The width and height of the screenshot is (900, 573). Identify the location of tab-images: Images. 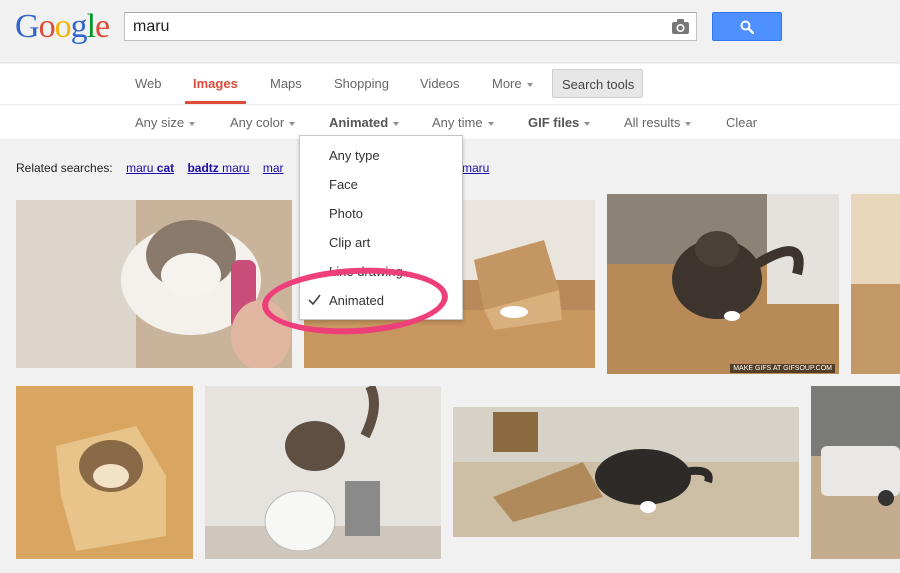
(215, 83).